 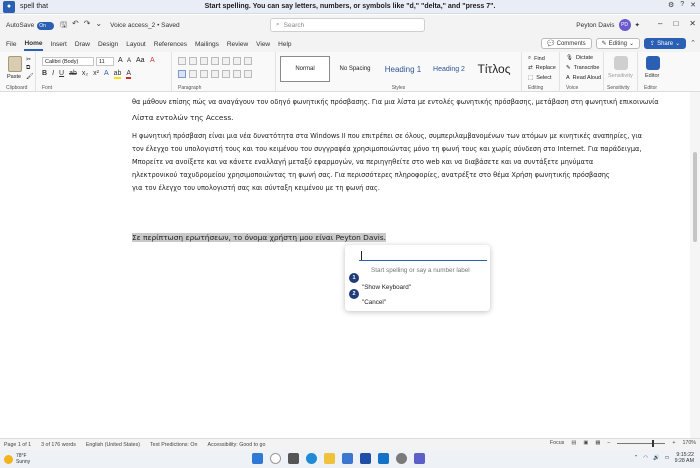 I want to click on clear-formatting-icon: A, so click(x=152, y=60).